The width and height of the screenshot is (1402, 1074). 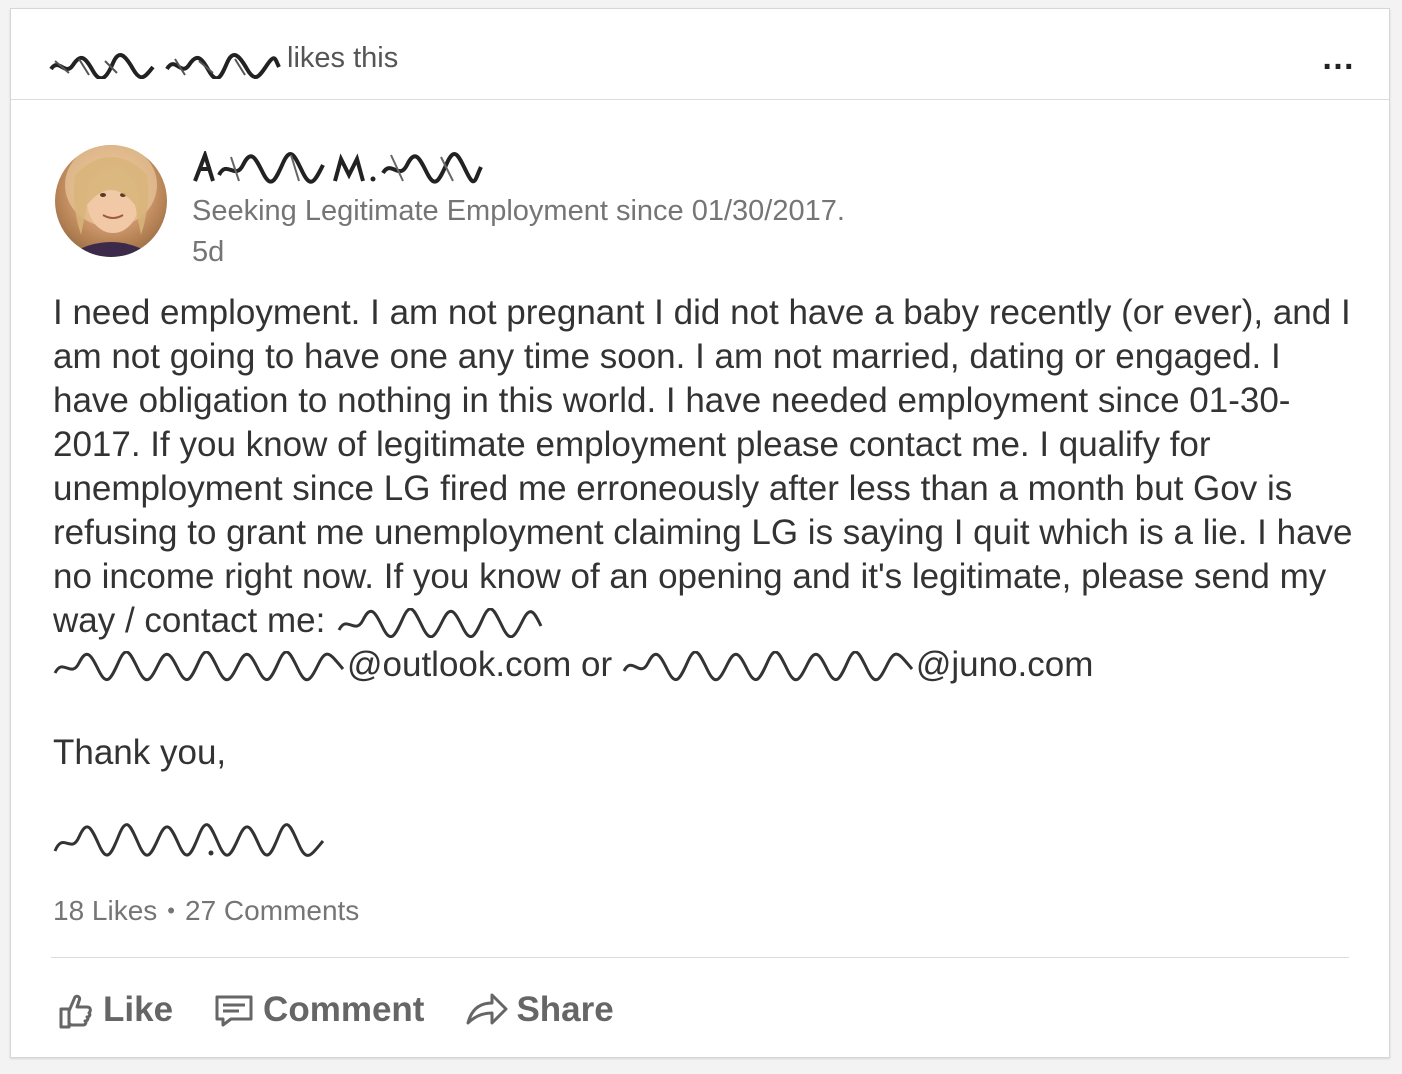 I want to click on redacted-signature, so click(x=189, y=840).